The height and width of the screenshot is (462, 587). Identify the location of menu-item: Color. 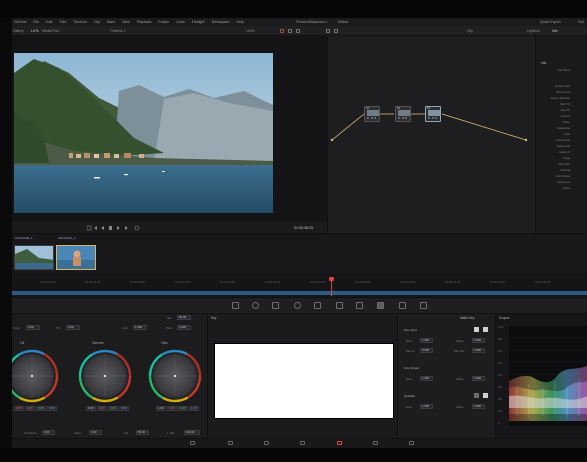
(180, 22).